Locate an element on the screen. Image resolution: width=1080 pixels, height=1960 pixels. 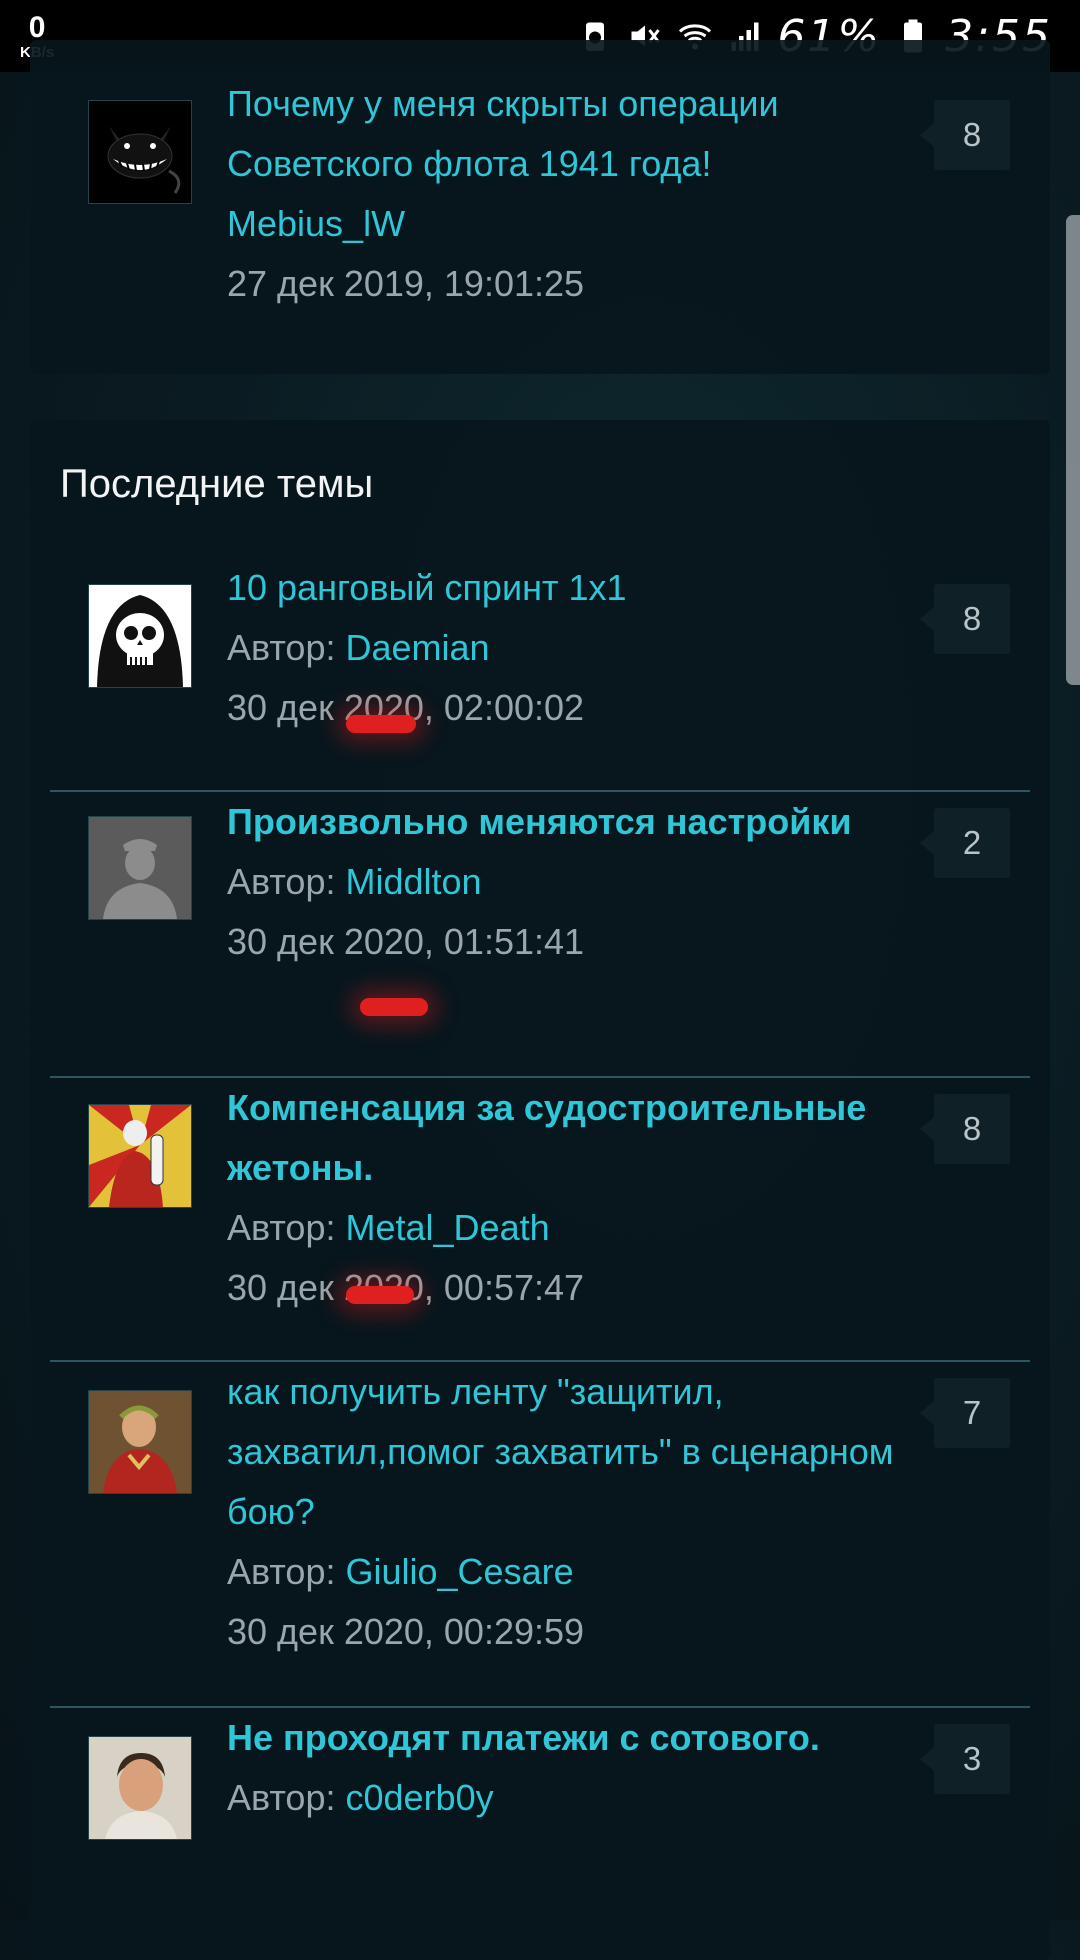
topic-title: Не проходят платежи с сотового. is located at coordinates (562, 1738).